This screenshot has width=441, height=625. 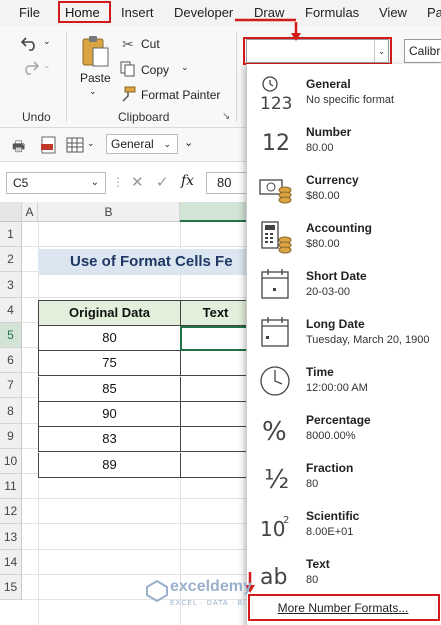 I want to click on format-sample: 80, so click(x=312, y=580).